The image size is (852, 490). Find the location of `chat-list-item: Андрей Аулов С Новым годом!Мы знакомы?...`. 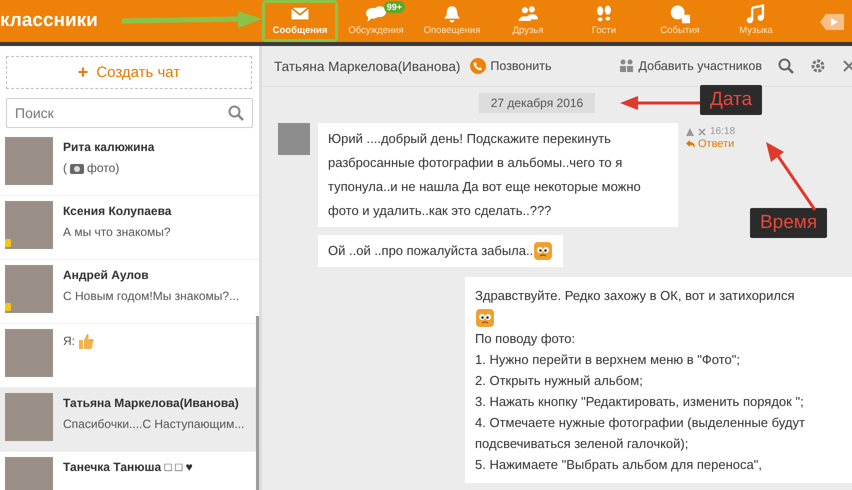

chat-list-item: Андрей Аулов С Новым годом!Мы знакомы?... is located at coordinates (129, 292).